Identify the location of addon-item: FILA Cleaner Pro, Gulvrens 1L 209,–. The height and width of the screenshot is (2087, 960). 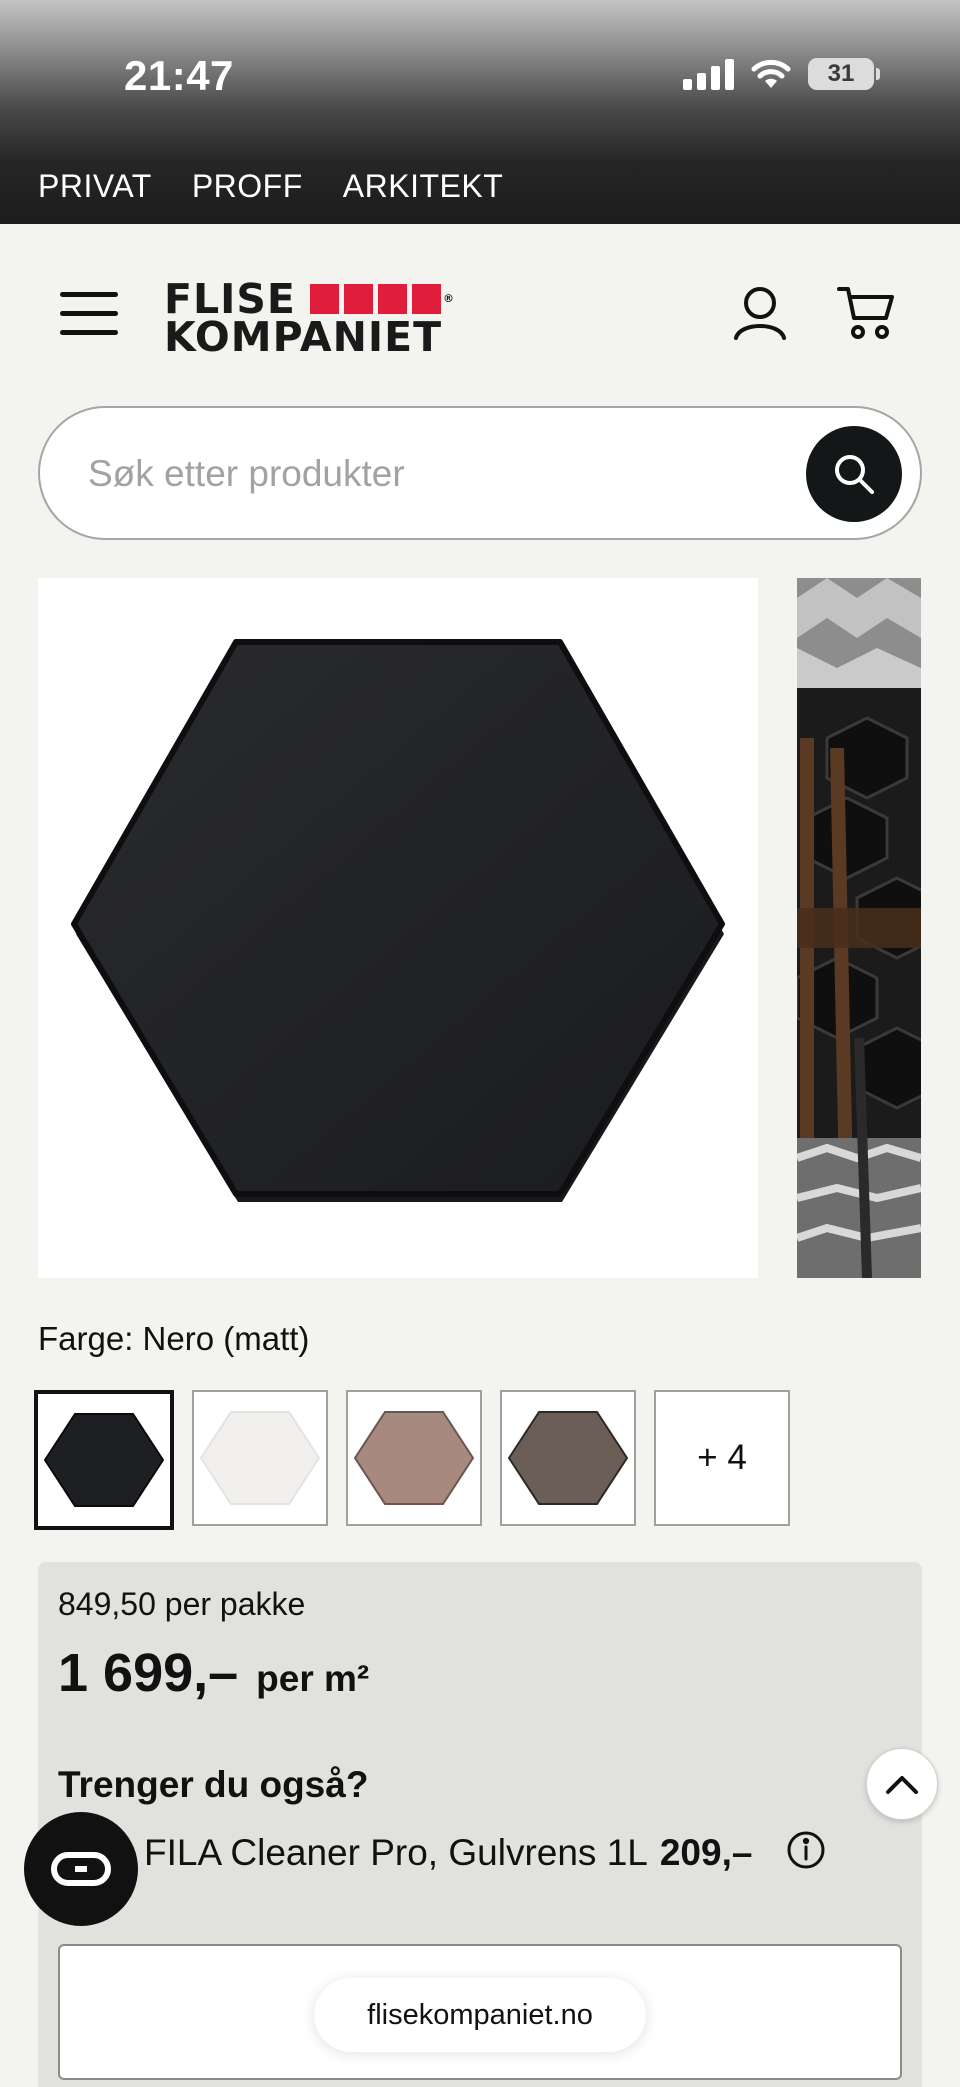
(485, 1852).